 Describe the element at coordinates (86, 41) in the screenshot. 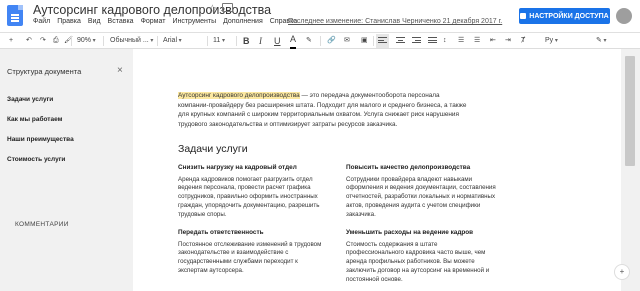

I see `zoom-select: 90%` at that location.